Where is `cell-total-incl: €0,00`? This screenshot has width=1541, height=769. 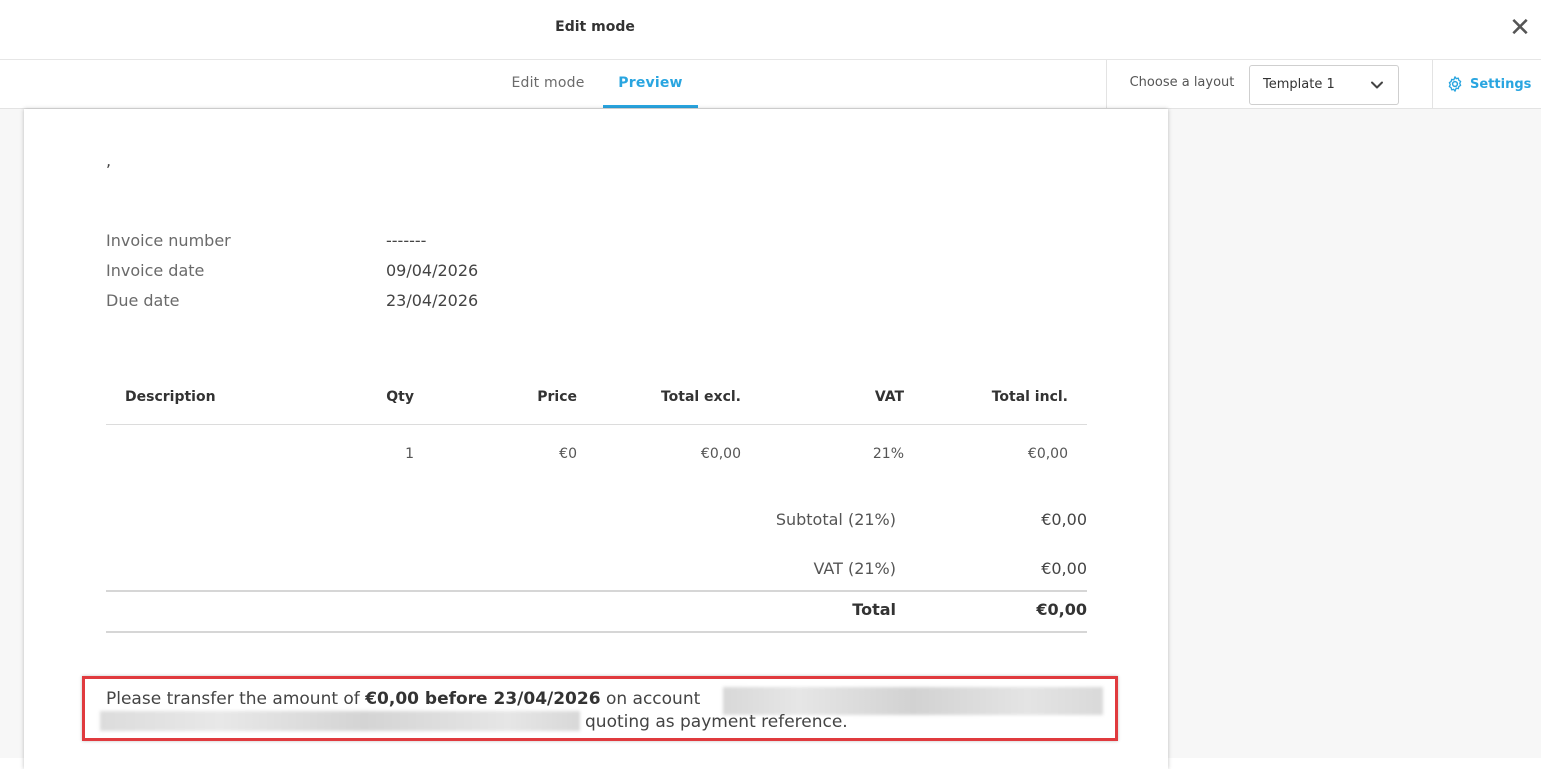 cell-total-incl: €0,00 is located at coordinates (1047, 454).